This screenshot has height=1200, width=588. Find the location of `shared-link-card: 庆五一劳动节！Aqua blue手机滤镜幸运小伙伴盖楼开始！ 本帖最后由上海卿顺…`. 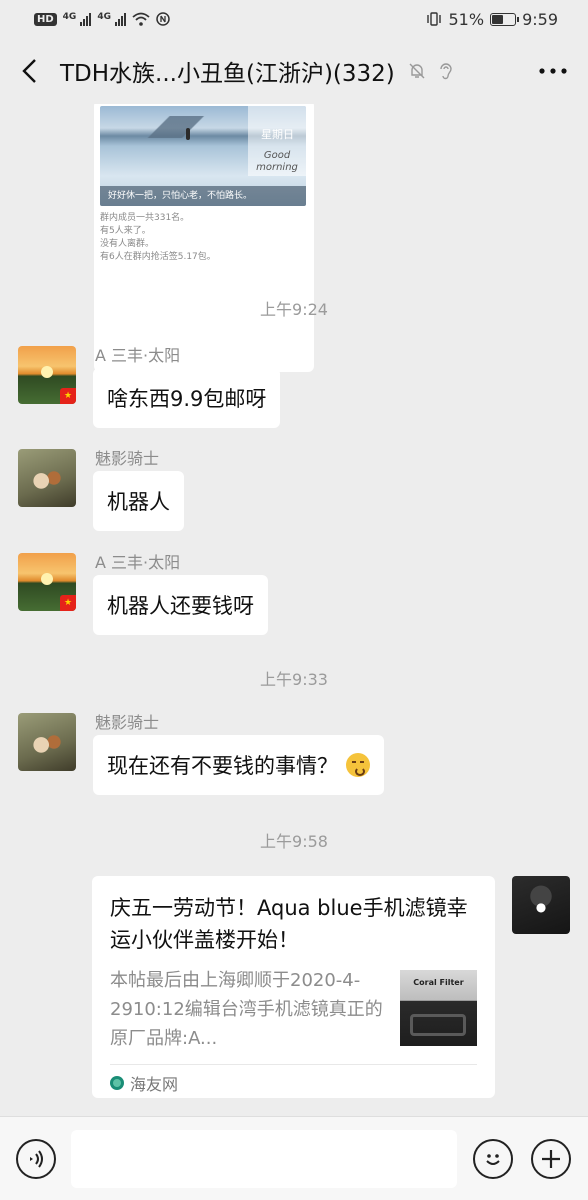

shared-link-card: 庆五一劳动节！Aqua blue手机滤镜幸运小伙伴盖楼开始！ 本帖最后由上海卿顺… is located at coordinates (293, 987).